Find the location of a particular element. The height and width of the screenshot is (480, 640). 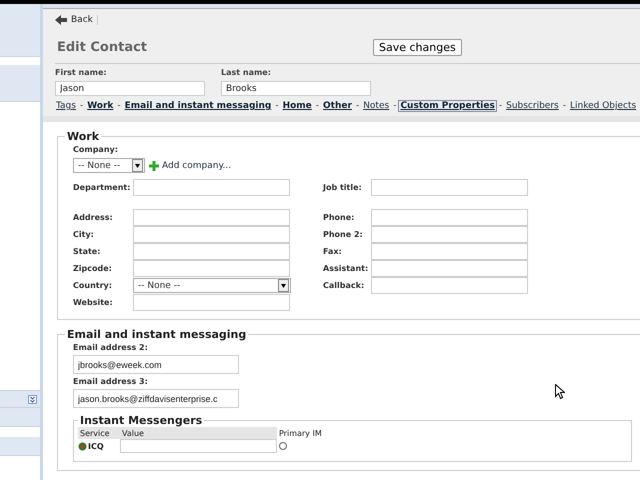

primary-radio is located at coordinates (283, 446).